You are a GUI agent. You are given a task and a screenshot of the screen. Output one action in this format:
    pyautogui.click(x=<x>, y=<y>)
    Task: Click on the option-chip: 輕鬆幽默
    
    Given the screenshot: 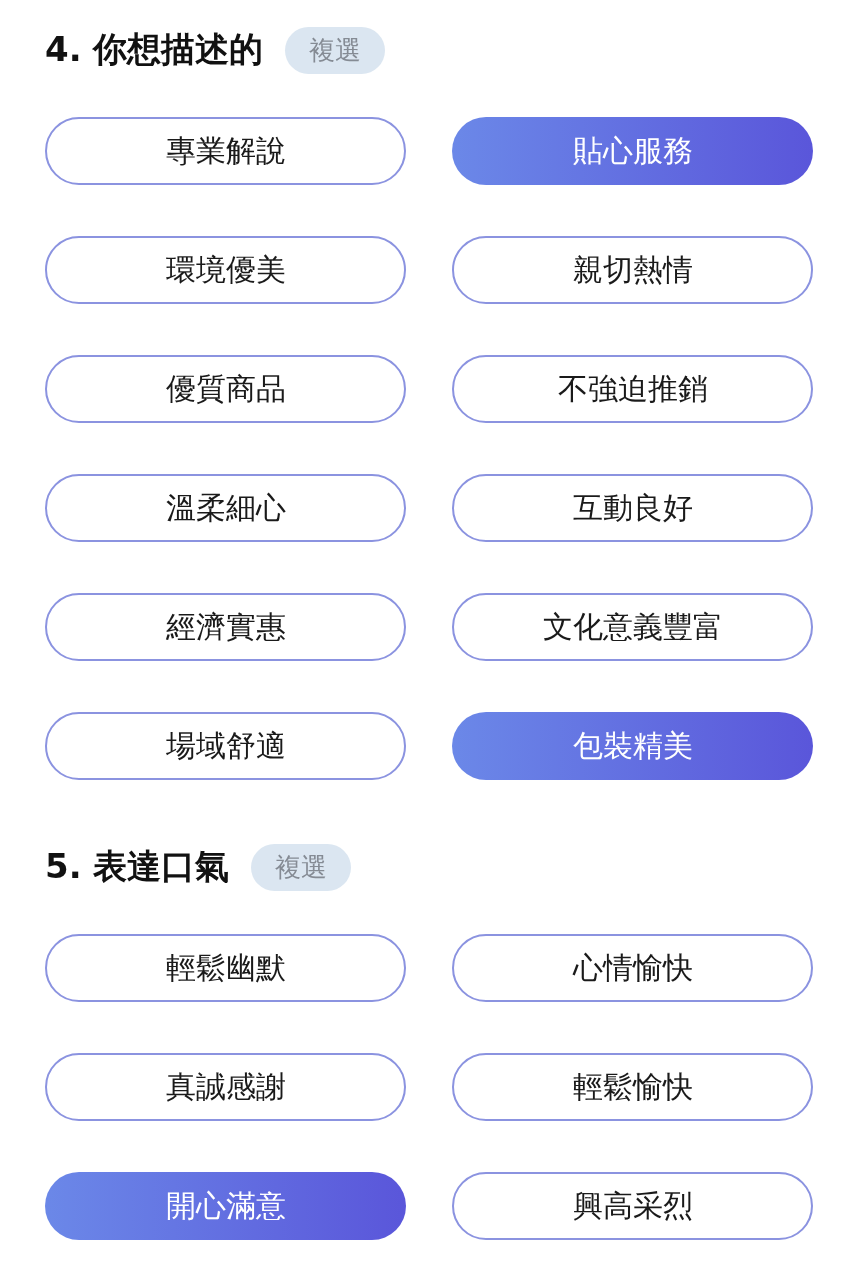 What is the action you would take?
    pyautogui.click(x=225, y=968)
    